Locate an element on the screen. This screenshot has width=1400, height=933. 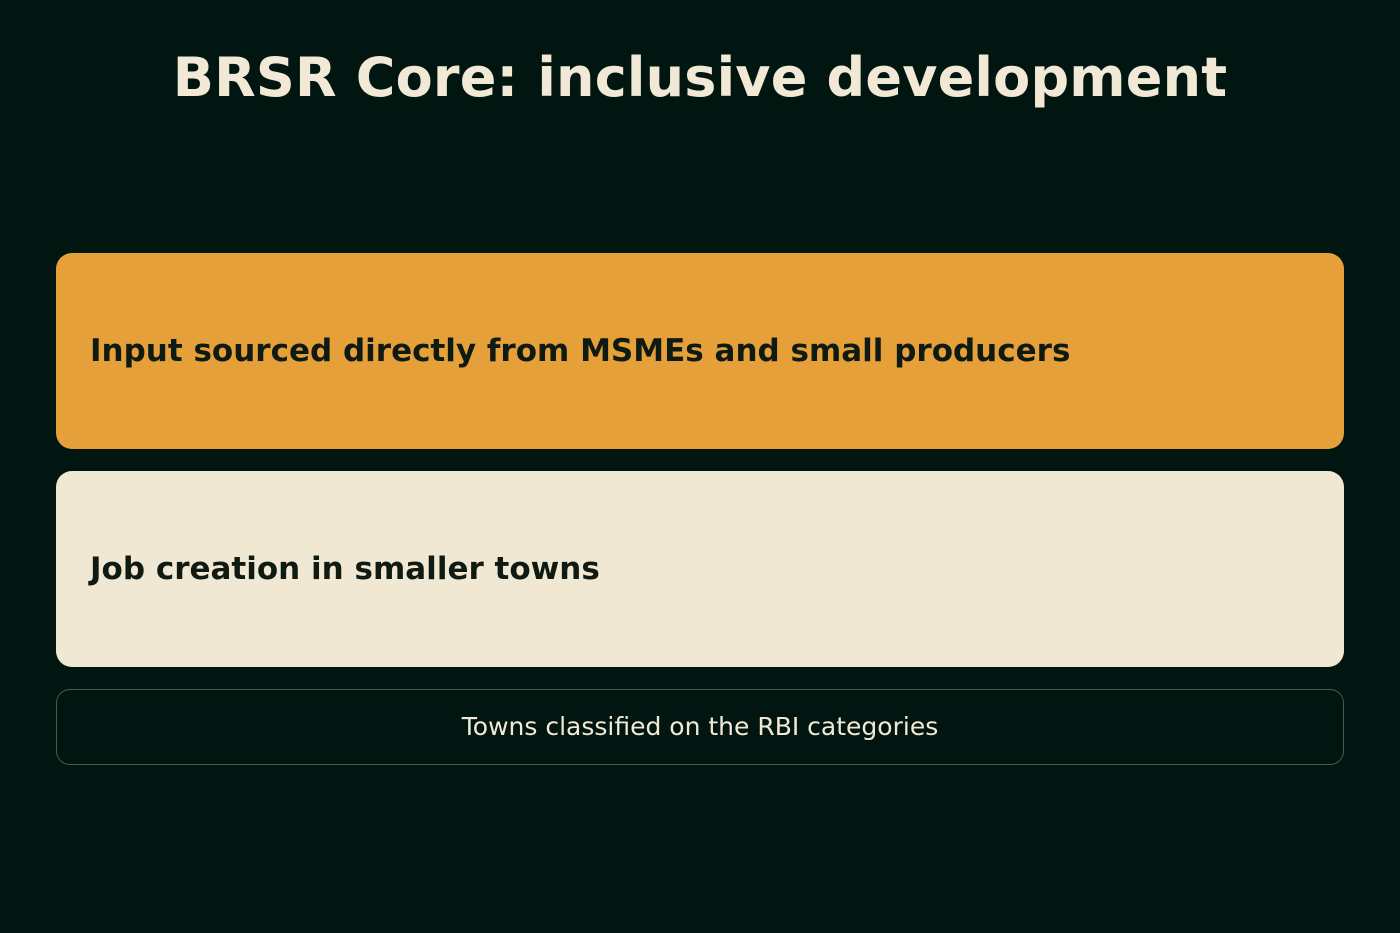
slide-title: BRSR Core: inclusive development is located at coordinates (700, 77).